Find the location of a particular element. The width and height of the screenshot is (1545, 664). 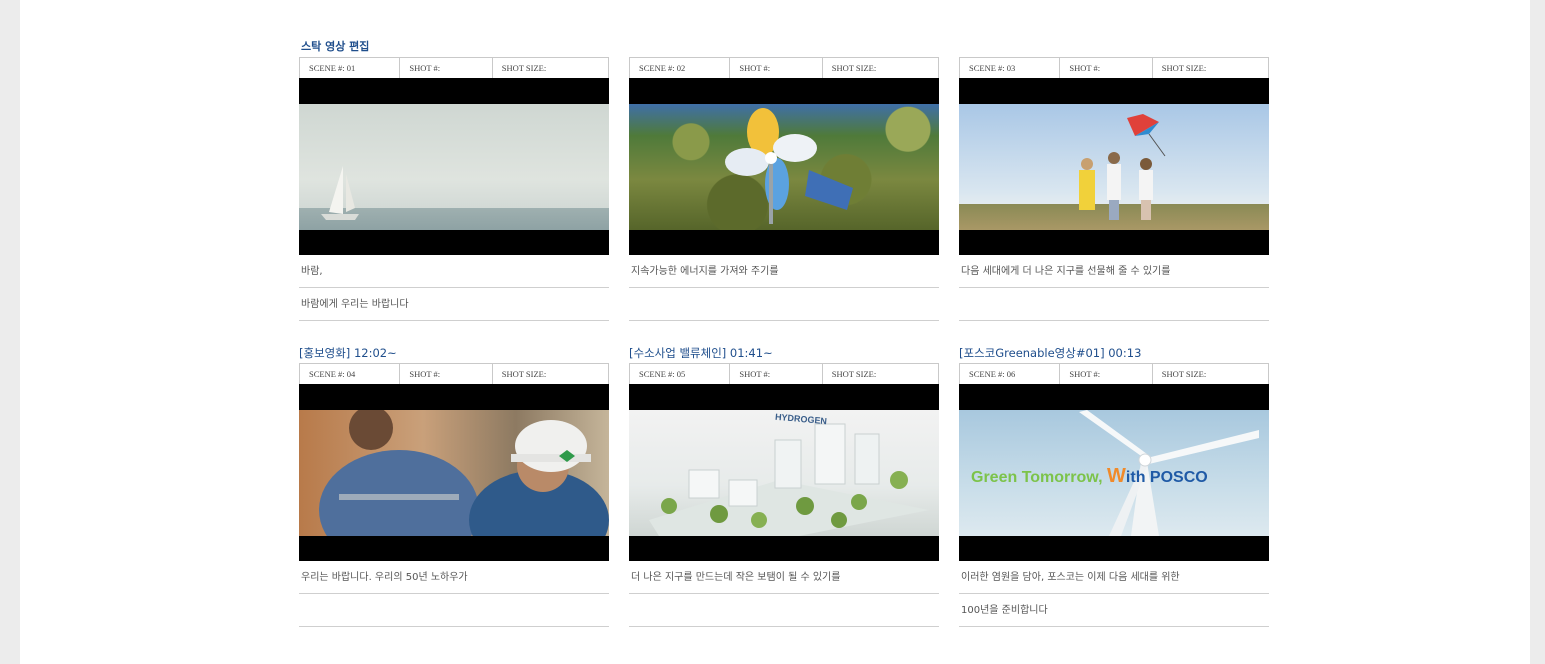

slogan-green: Green Tomorrow, is located at coordinates (1037, 477).